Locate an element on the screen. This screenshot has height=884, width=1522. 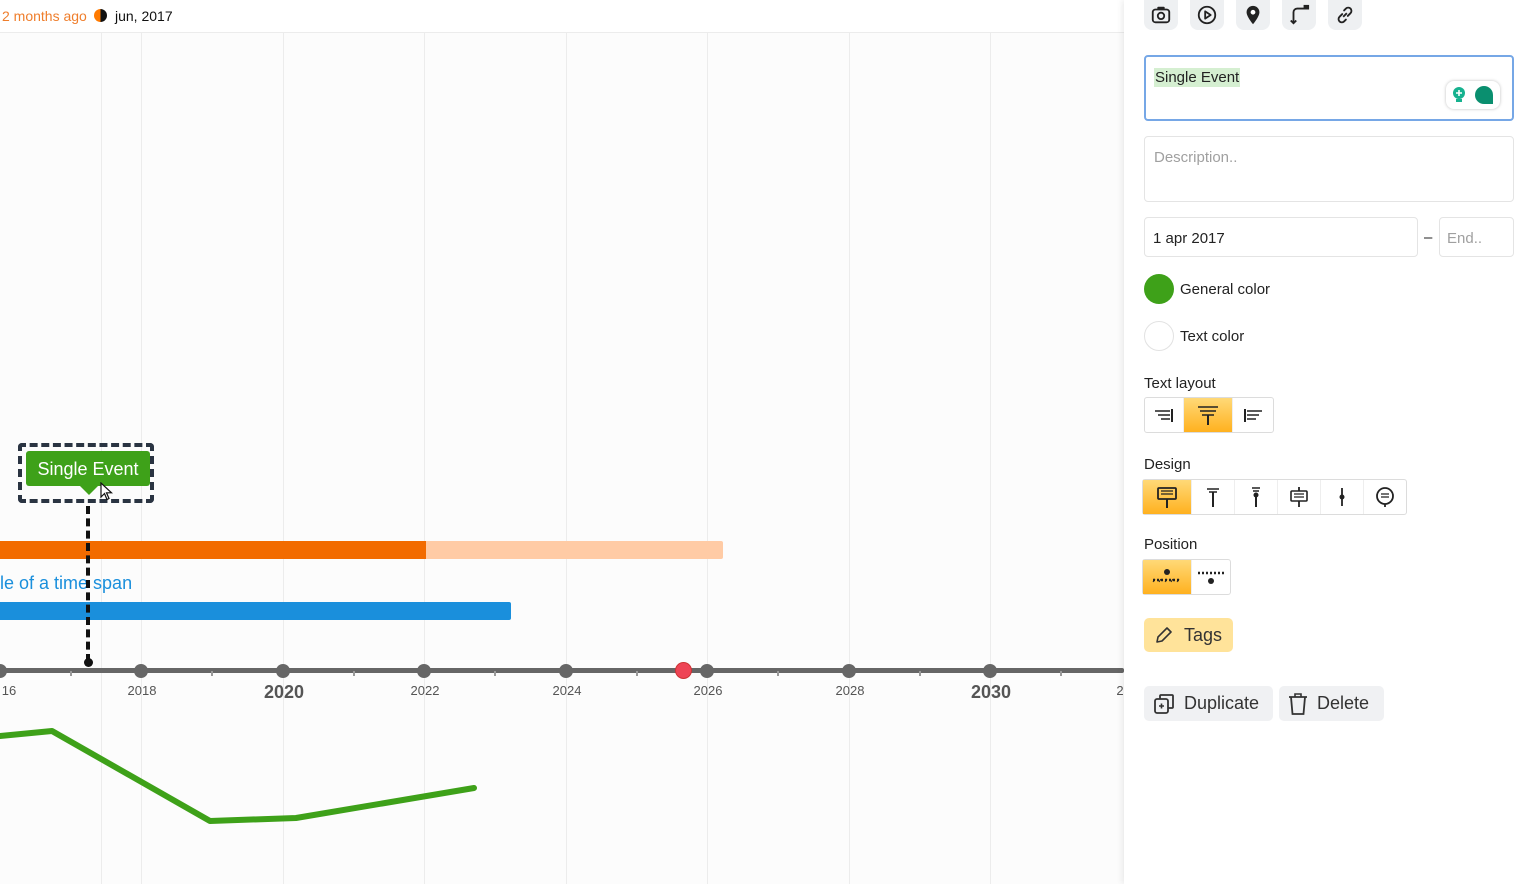
position-above-button is located at coordinates (1167, 577).